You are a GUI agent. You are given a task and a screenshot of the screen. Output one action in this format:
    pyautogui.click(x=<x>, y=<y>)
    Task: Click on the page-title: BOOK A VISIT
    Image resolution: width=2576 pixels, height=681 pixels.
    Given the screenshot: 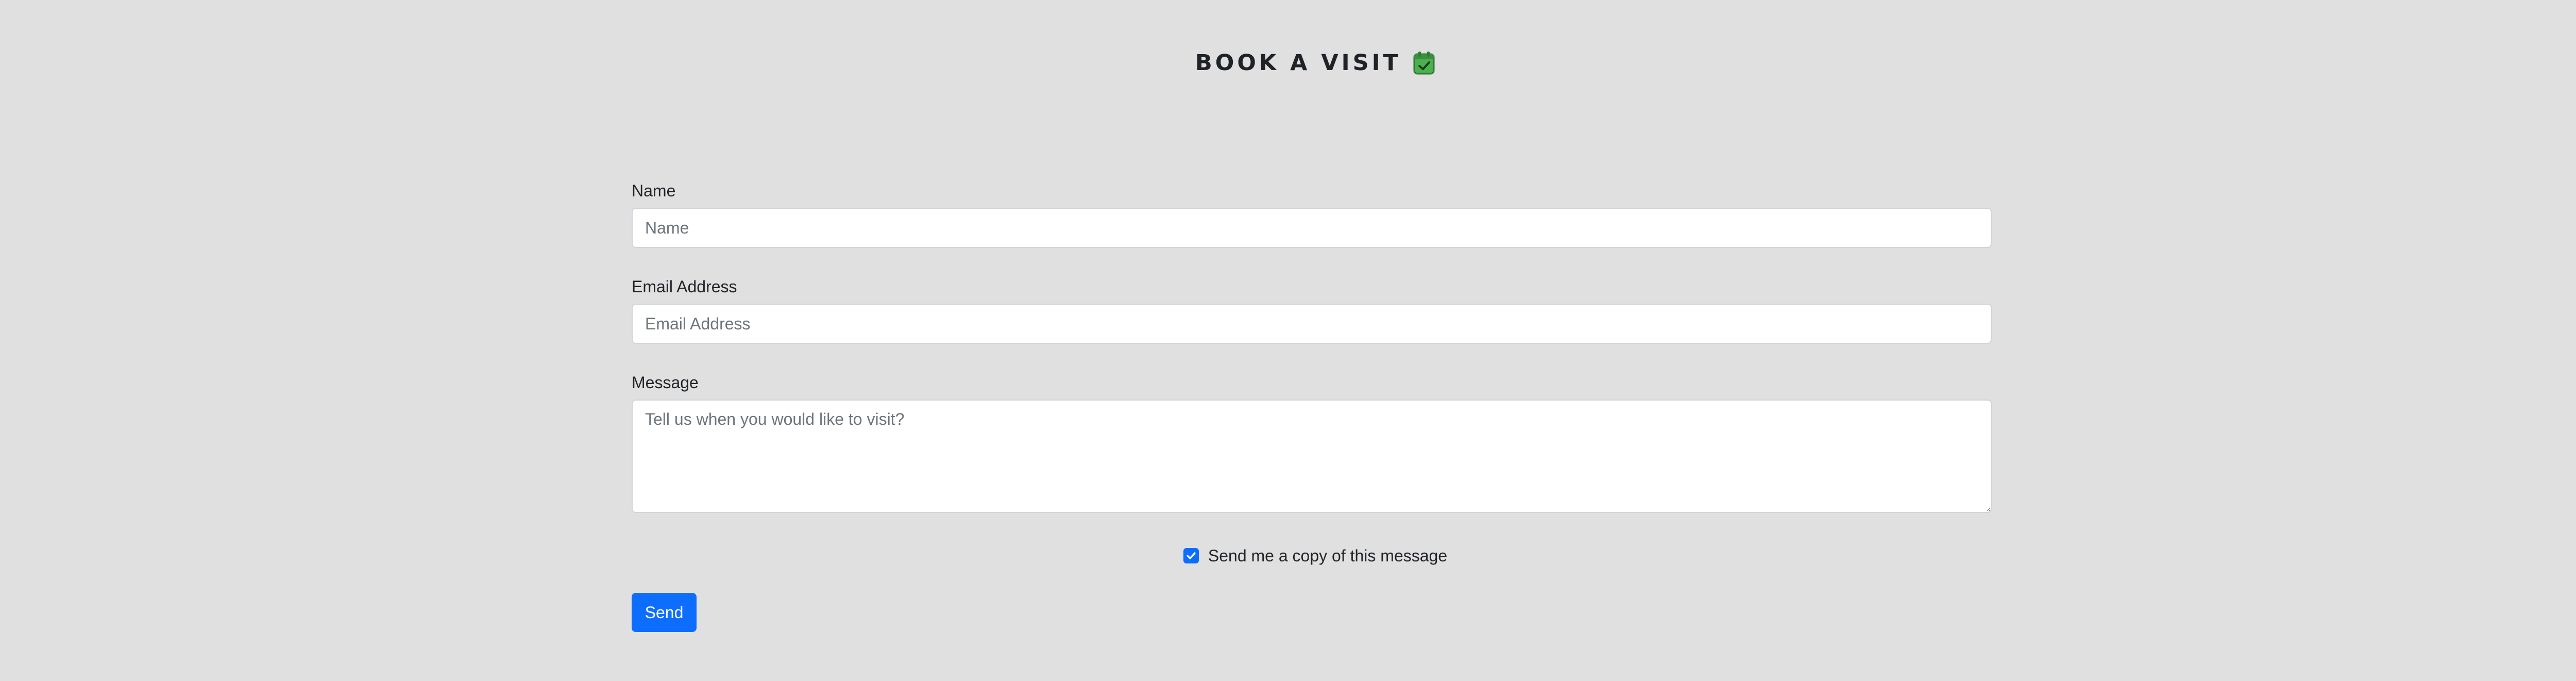 What is the action you would take?
    pyautogui.click(x=1298, y=63)
    